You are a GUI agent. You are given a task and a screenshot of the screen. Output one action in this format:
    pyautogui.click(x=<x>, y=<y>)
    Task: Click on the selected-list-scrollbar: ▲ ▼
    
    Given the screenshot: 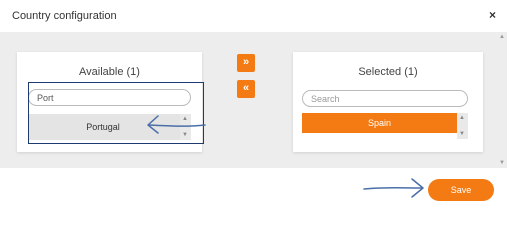 What is the action you would take?
    pyautogui.click(x=462, y=126)
    